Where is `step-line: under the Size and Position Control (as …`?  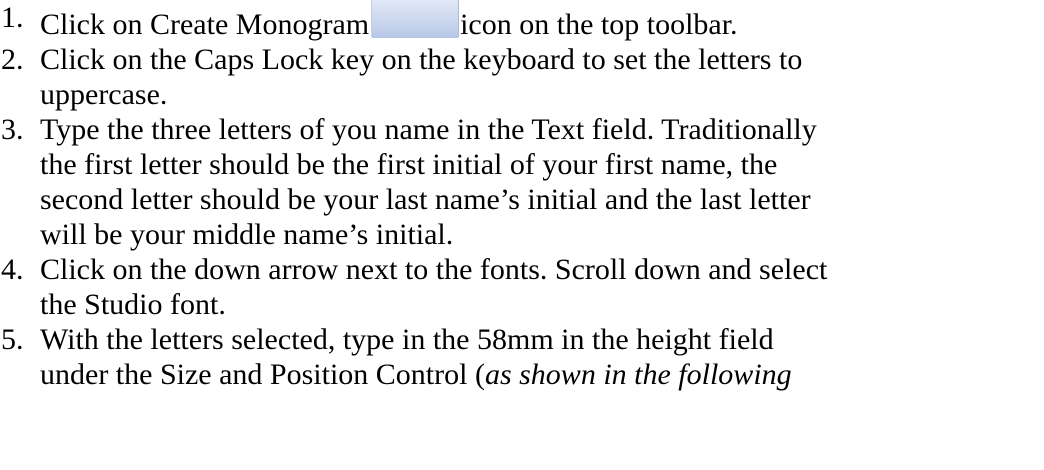
step-line: under the Size and Position Control (as … is located at coordinates (542, 374).